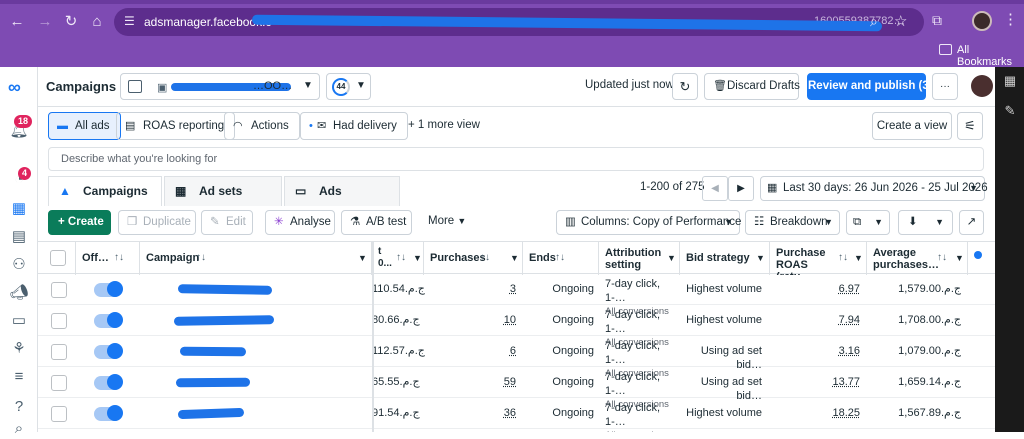  Describe the element at coordinates (752, 86) in the screenshot. I see `discard-drafts-button: 🗑︎ Discard Drafts` at that location.